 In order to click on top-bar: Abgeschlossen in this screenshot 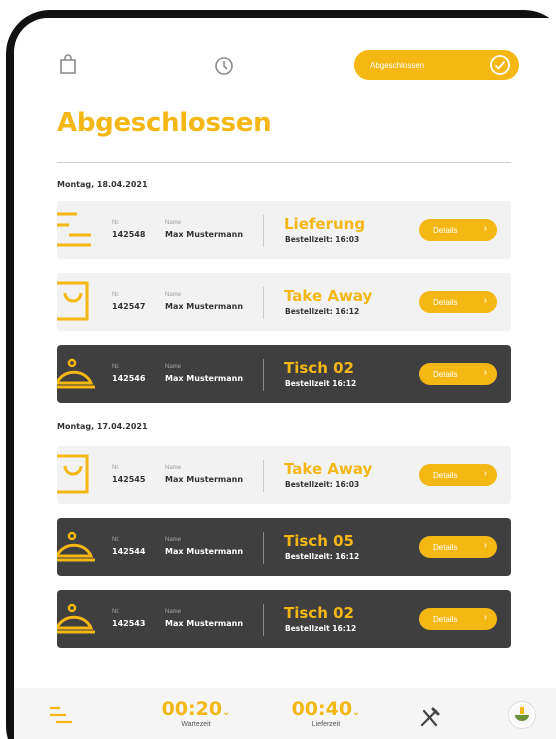, I will do `click(285, 58)`.